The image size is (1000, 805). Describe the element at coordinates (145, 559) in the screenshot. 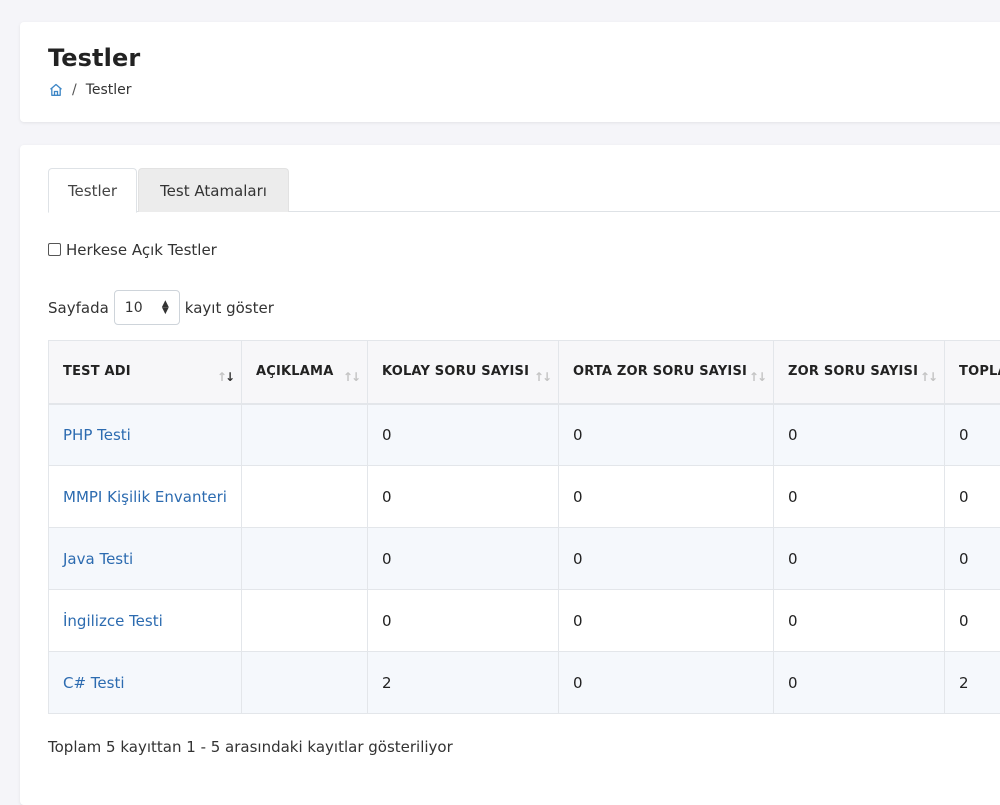

I see `cell-test-name: Java Testi` at that location.